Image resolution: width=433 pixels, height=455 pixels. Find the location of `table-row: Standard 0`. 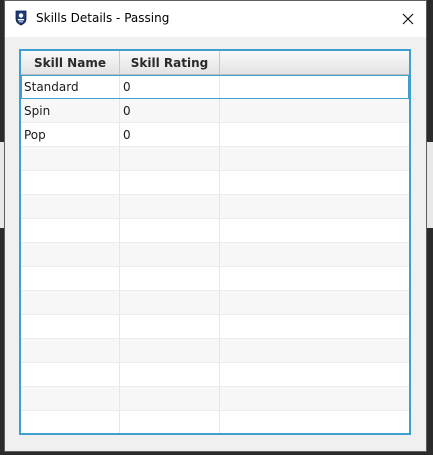

table-row: Standard 0 is located at coordinates (215, 87).